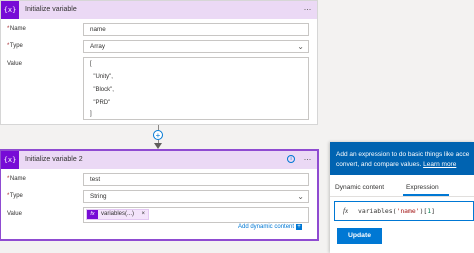 The image size is (474, 253). What do you see at coordinates (159, 160) in the screenshot?
I see `card-header: {x} Initialize variable 2 ···` at bounding box center [159, 160].